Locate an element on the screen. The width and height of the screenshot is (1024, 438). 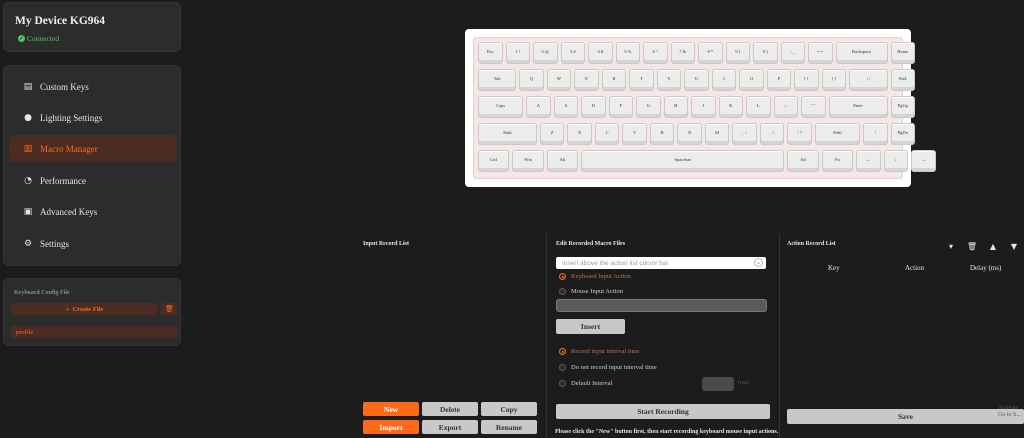
key-end: End is located at coordinates (902, 80).